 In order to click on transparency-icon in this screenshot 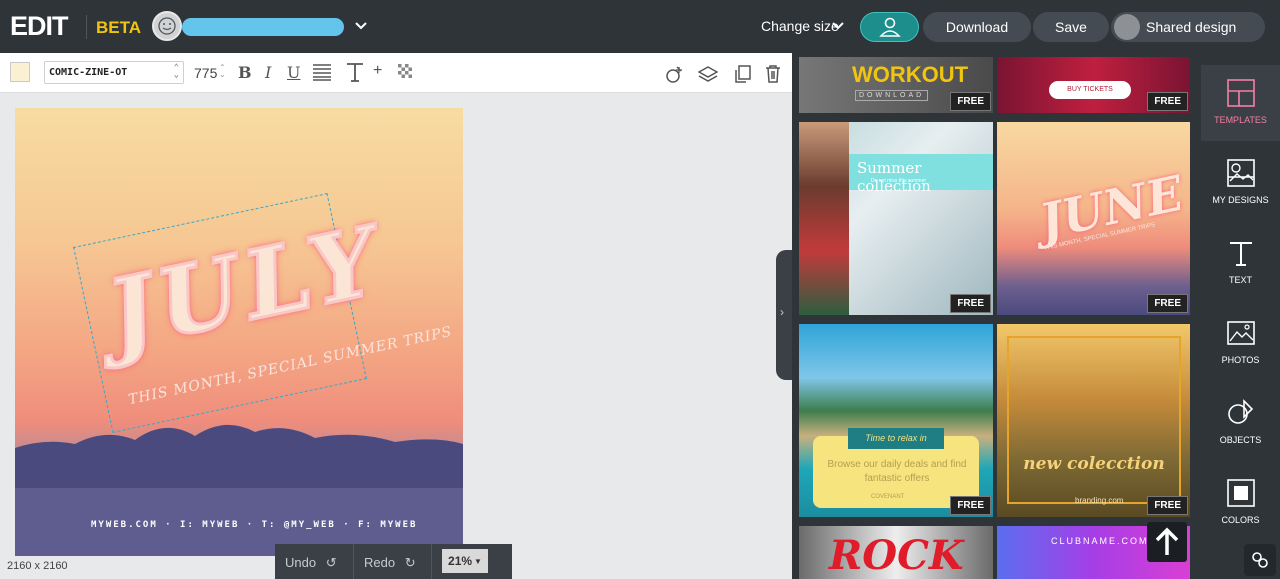, I will do `click(405, 71)`.